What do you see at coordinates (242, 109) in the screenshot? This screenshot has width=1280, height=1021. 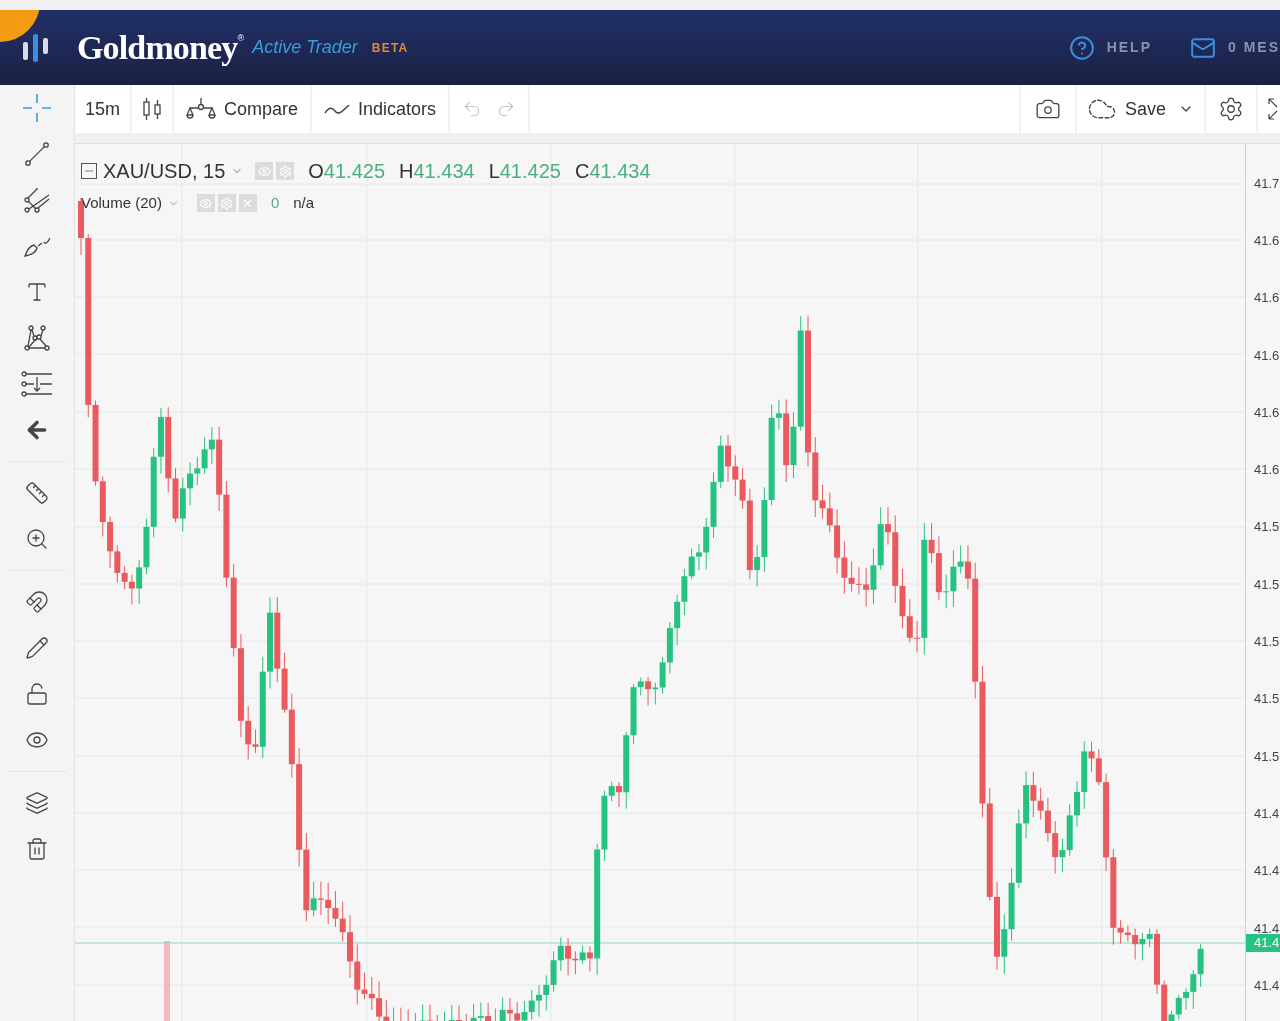 I see `compare-button: Compare` at bounding box center [242, 109].